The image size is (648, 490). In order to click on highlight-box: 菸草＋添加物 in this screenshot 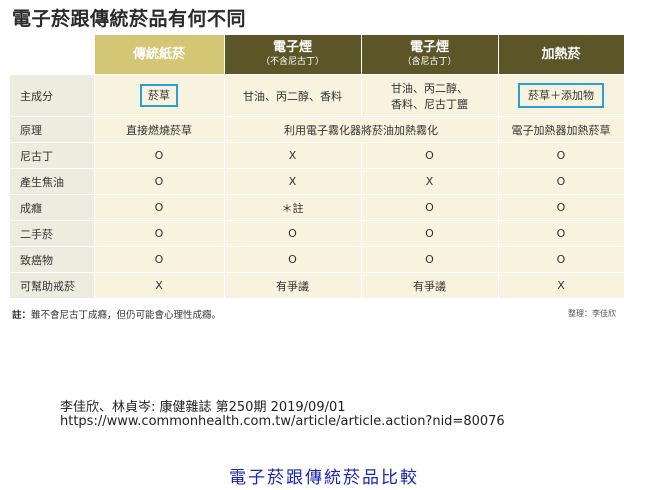, I will do `click(561, 95)`.